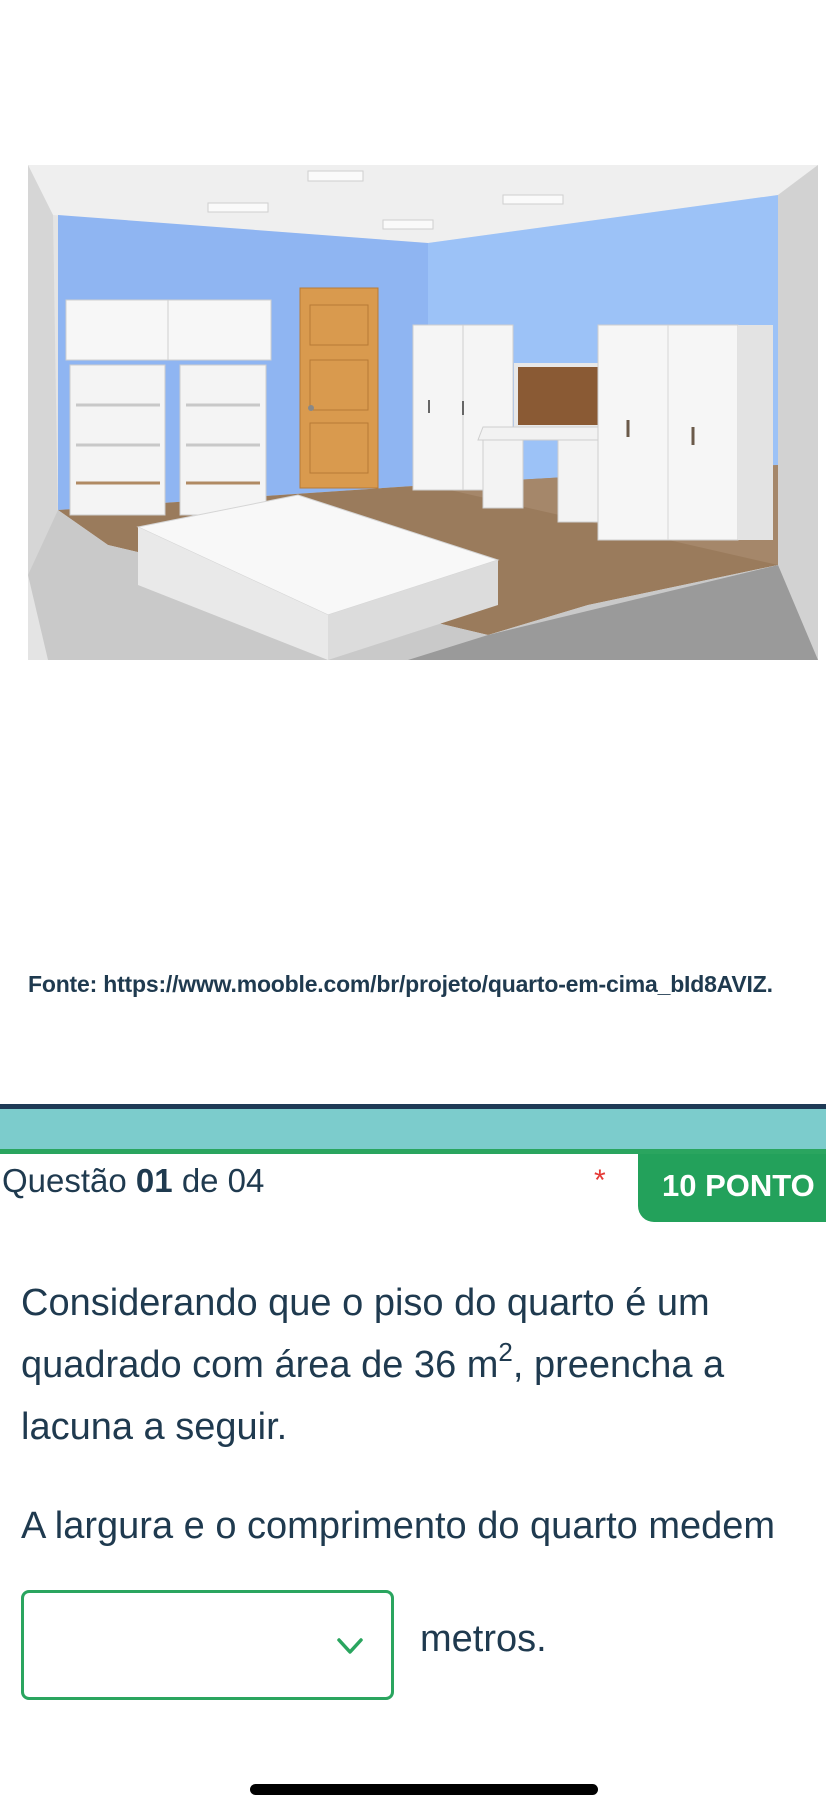 The image size is (826, 1817). What do you see at coordinates (413, 1189) in the screenshot?
I see `question-header: Questão 01 de 04 * 10 PONTO` at bounding box center [413, 1189].